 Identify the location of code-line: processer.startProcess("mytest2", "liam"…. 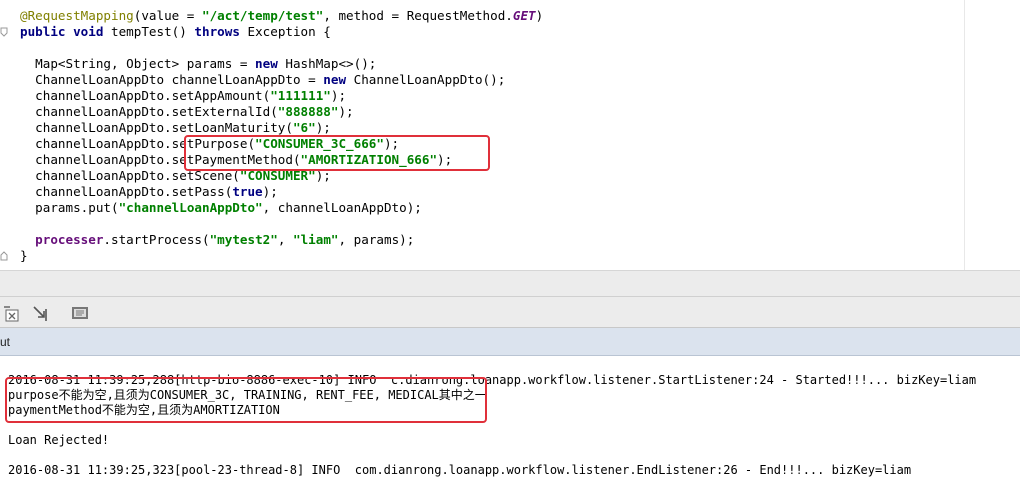
(217, 240).